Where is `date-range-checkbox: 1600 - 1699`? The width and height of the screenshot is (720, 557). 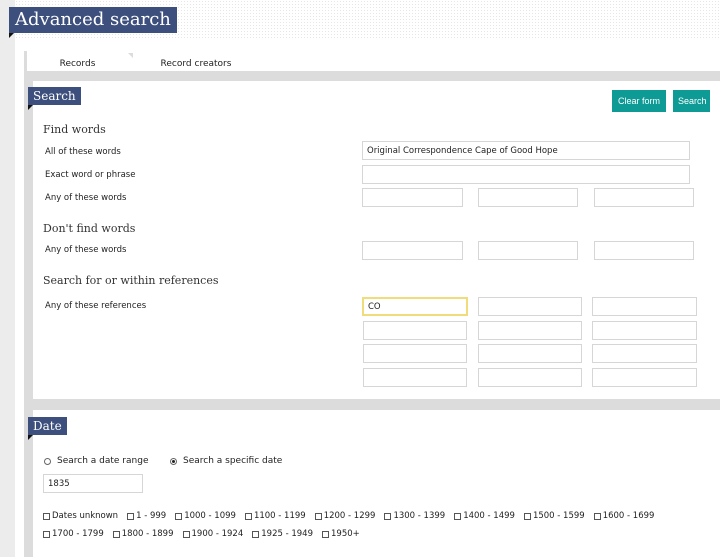 date-range-checkbox: 1600 - 1699 is located at coordinates (624, 516).